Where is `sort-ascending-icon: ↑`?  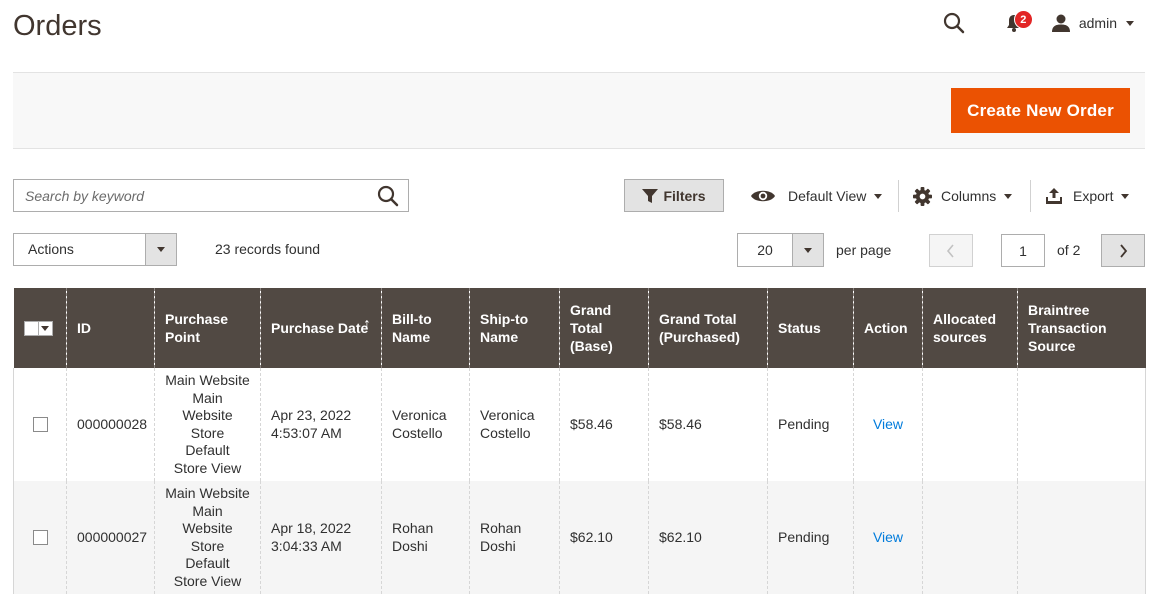
sort-ascending-icon: ↑ is located at coordinates (367, 324).